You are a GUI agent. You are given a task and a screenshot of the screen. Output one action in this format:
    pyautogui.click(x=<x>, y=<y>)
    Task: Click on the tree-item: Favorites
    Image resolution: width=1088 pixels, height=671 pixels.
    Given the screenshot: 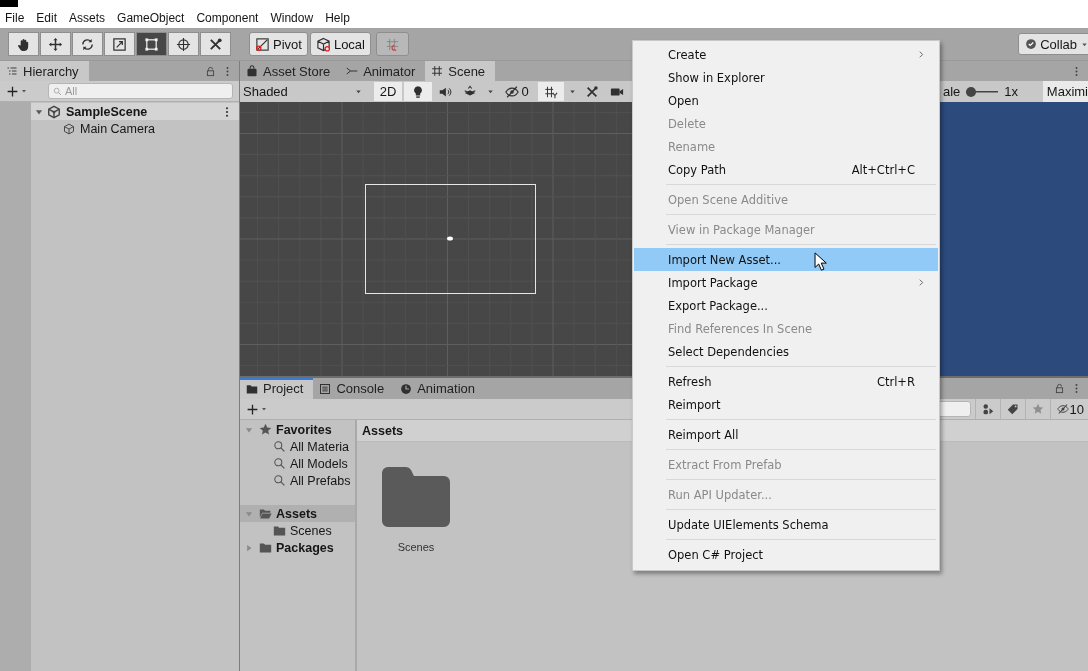 What is the action you would take?
    pyautogui.click(x=297, y=429)
    